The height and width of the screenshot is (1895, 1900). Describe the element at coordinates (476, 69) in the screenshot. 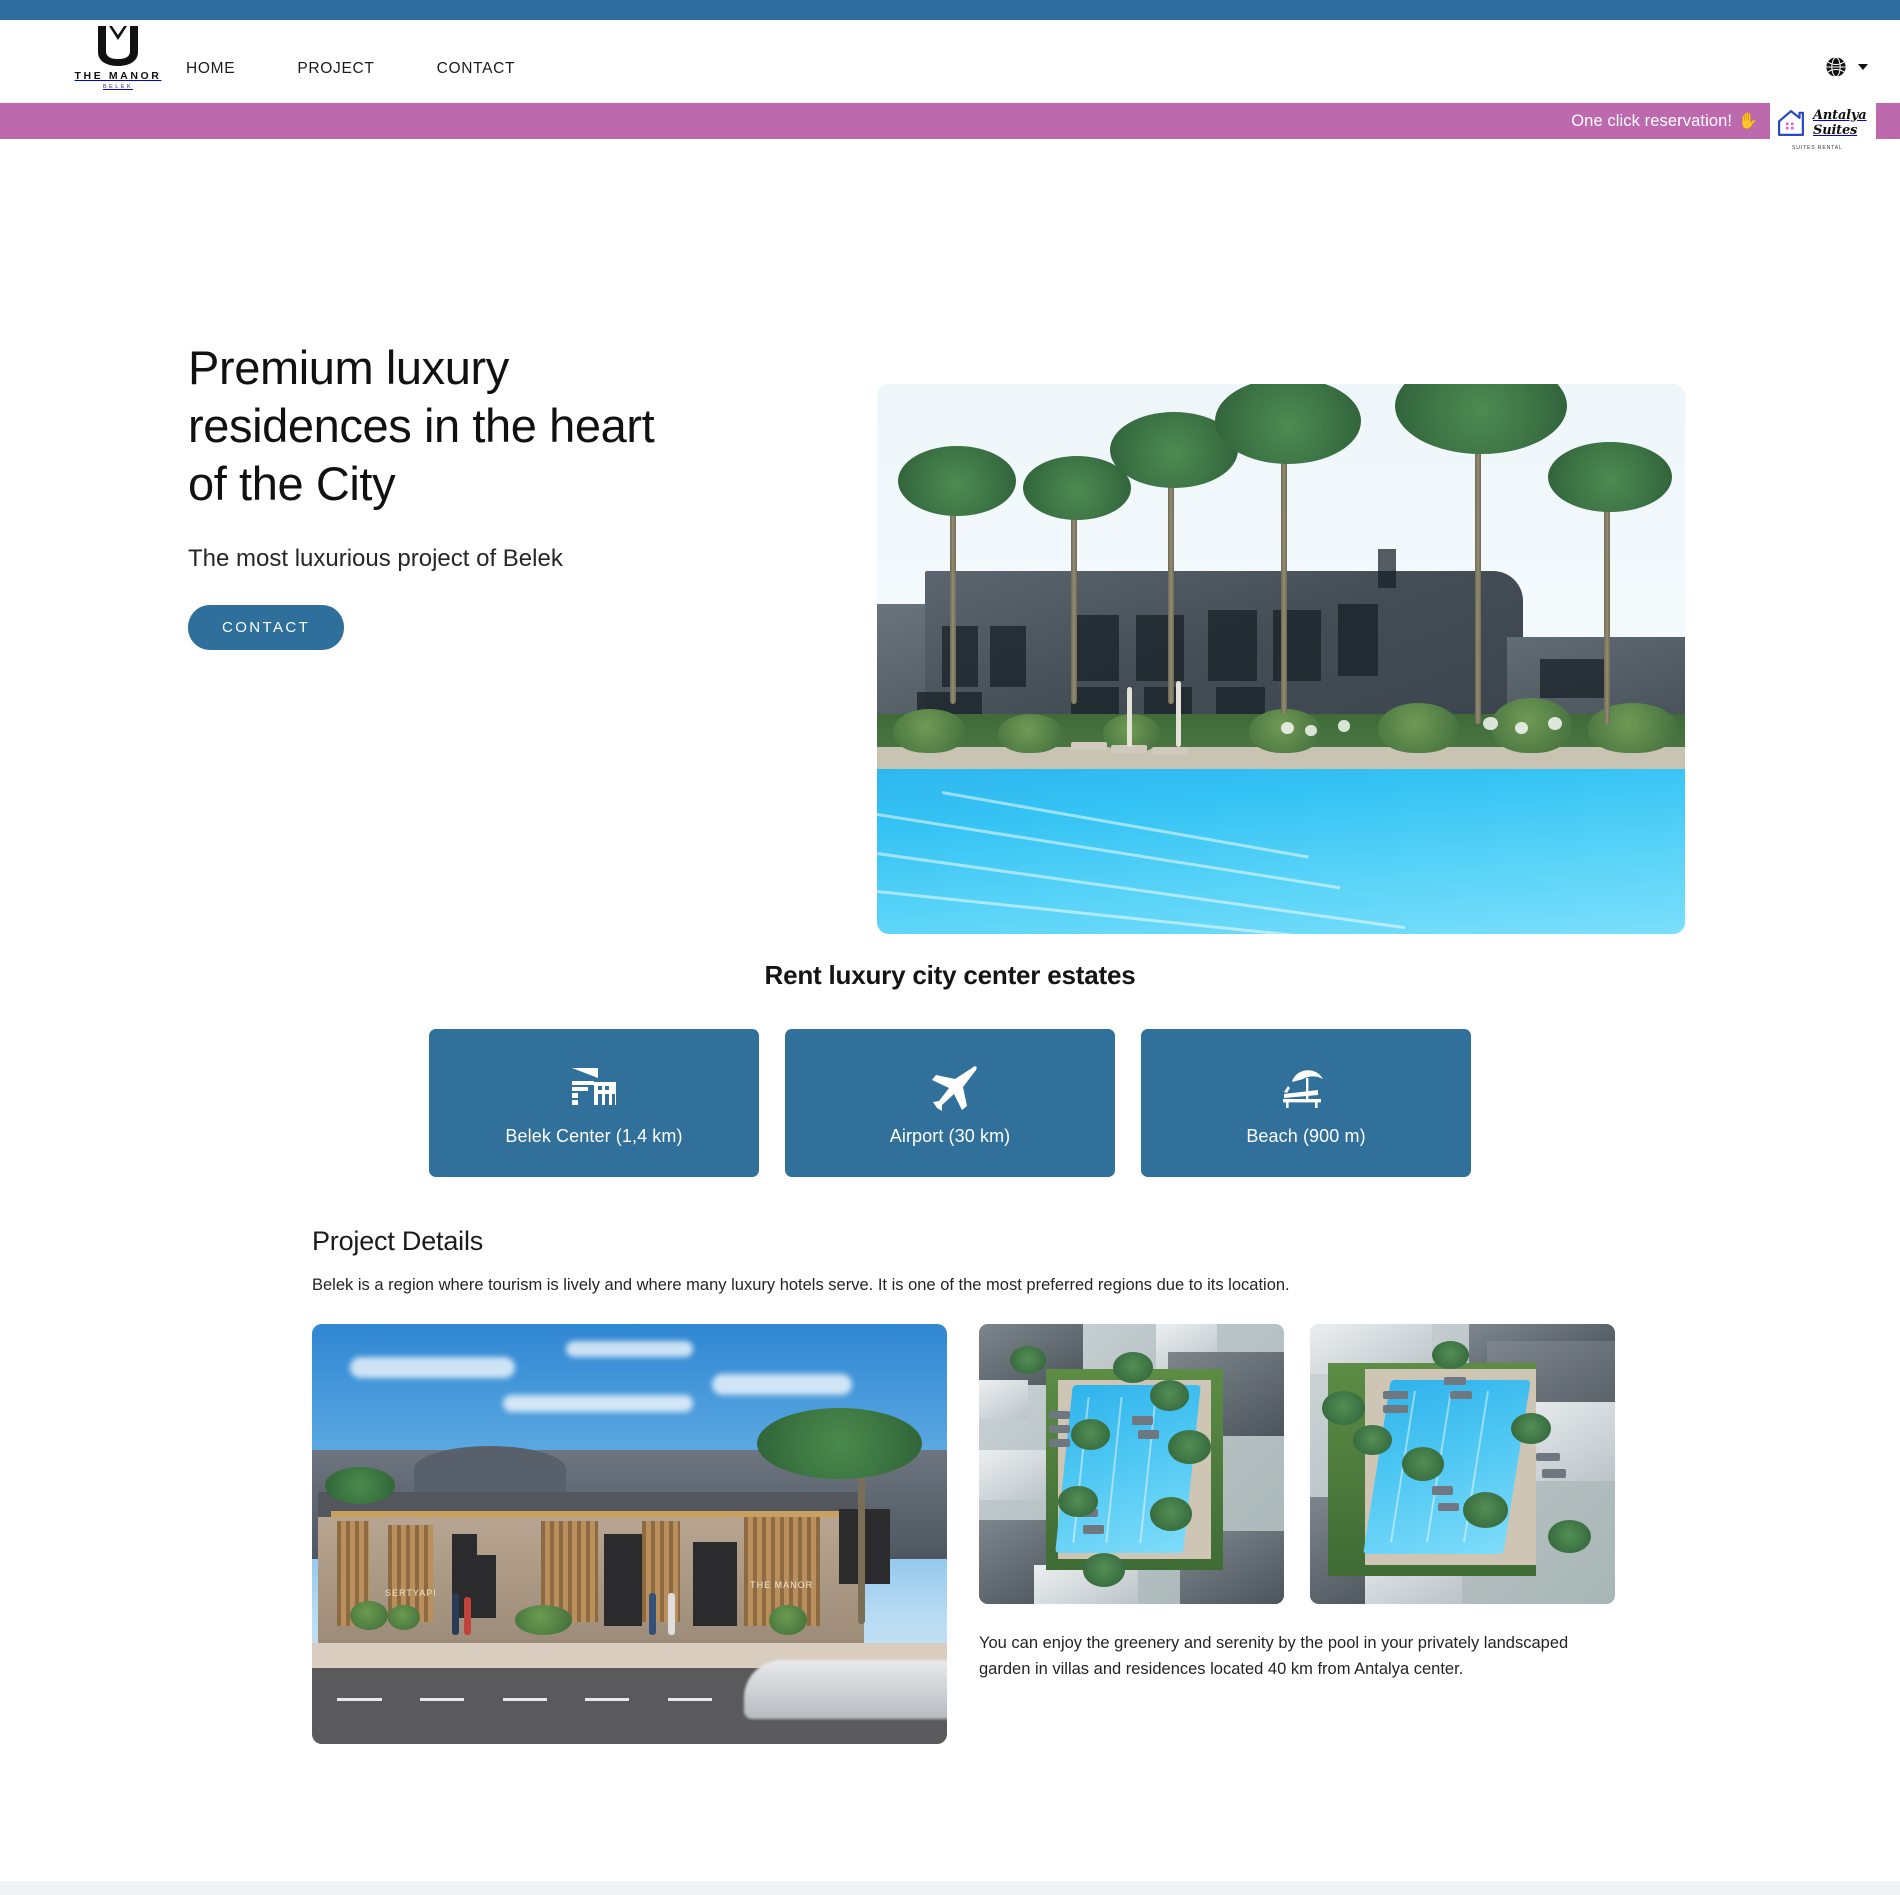

I see `nav-item-contact: CONTACT` at that location.